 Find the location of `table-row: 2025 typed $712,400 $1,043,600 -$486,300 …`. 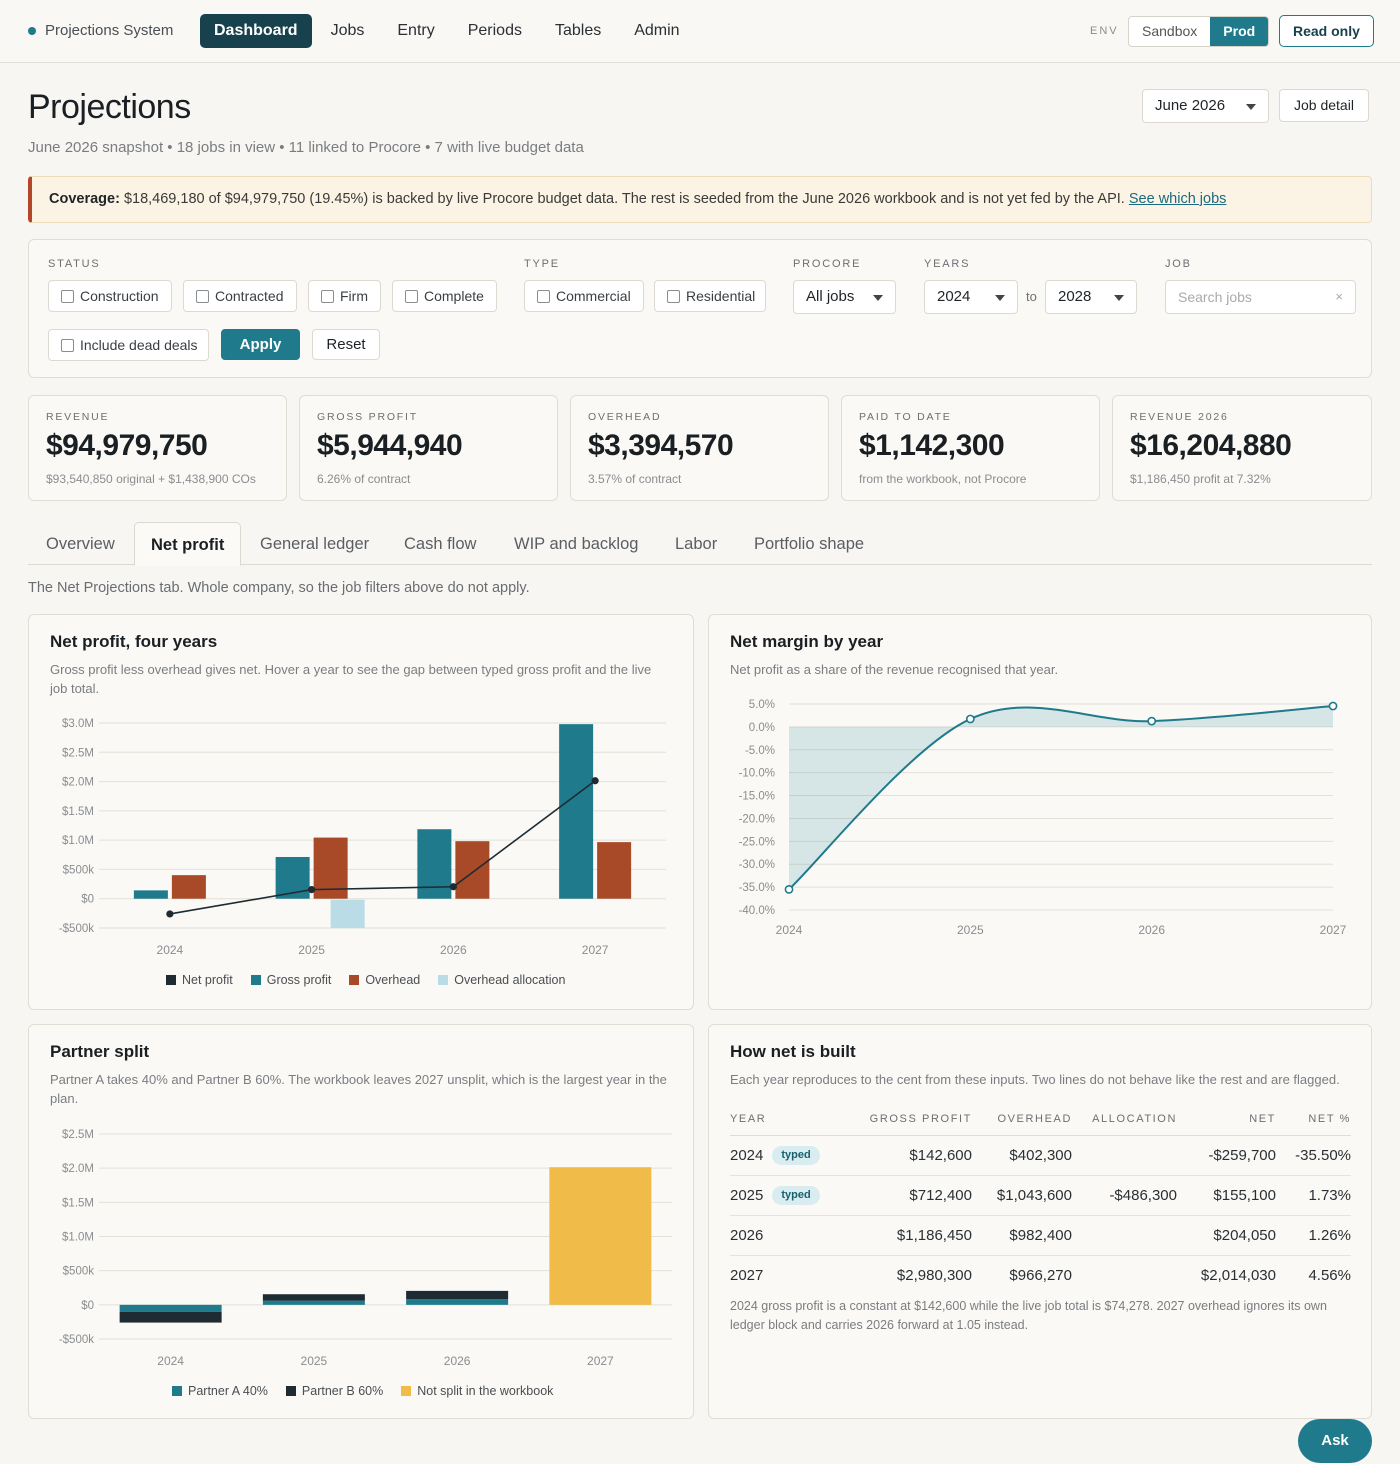

table-row: 2025 typed $712,400 $1,043,600 -$486,300 … is located at coordinates (1040, 1195).